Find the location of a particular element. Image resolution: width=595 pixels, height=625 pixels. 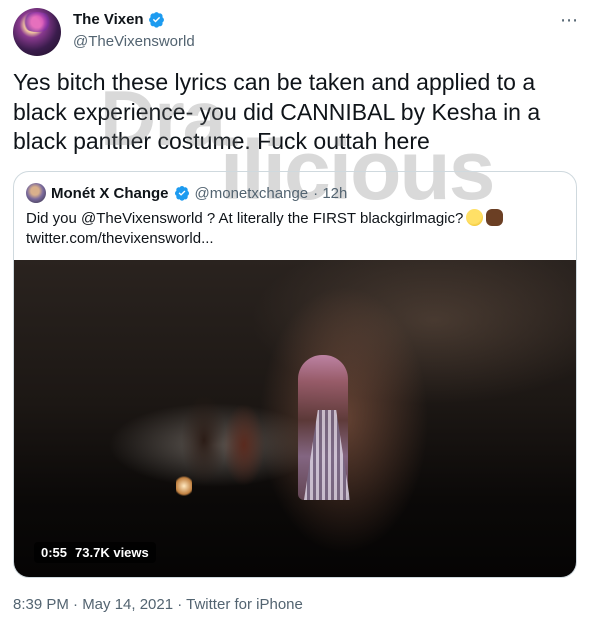

quoted-author-name: Monét X Change is located at coordinates (110, 193).